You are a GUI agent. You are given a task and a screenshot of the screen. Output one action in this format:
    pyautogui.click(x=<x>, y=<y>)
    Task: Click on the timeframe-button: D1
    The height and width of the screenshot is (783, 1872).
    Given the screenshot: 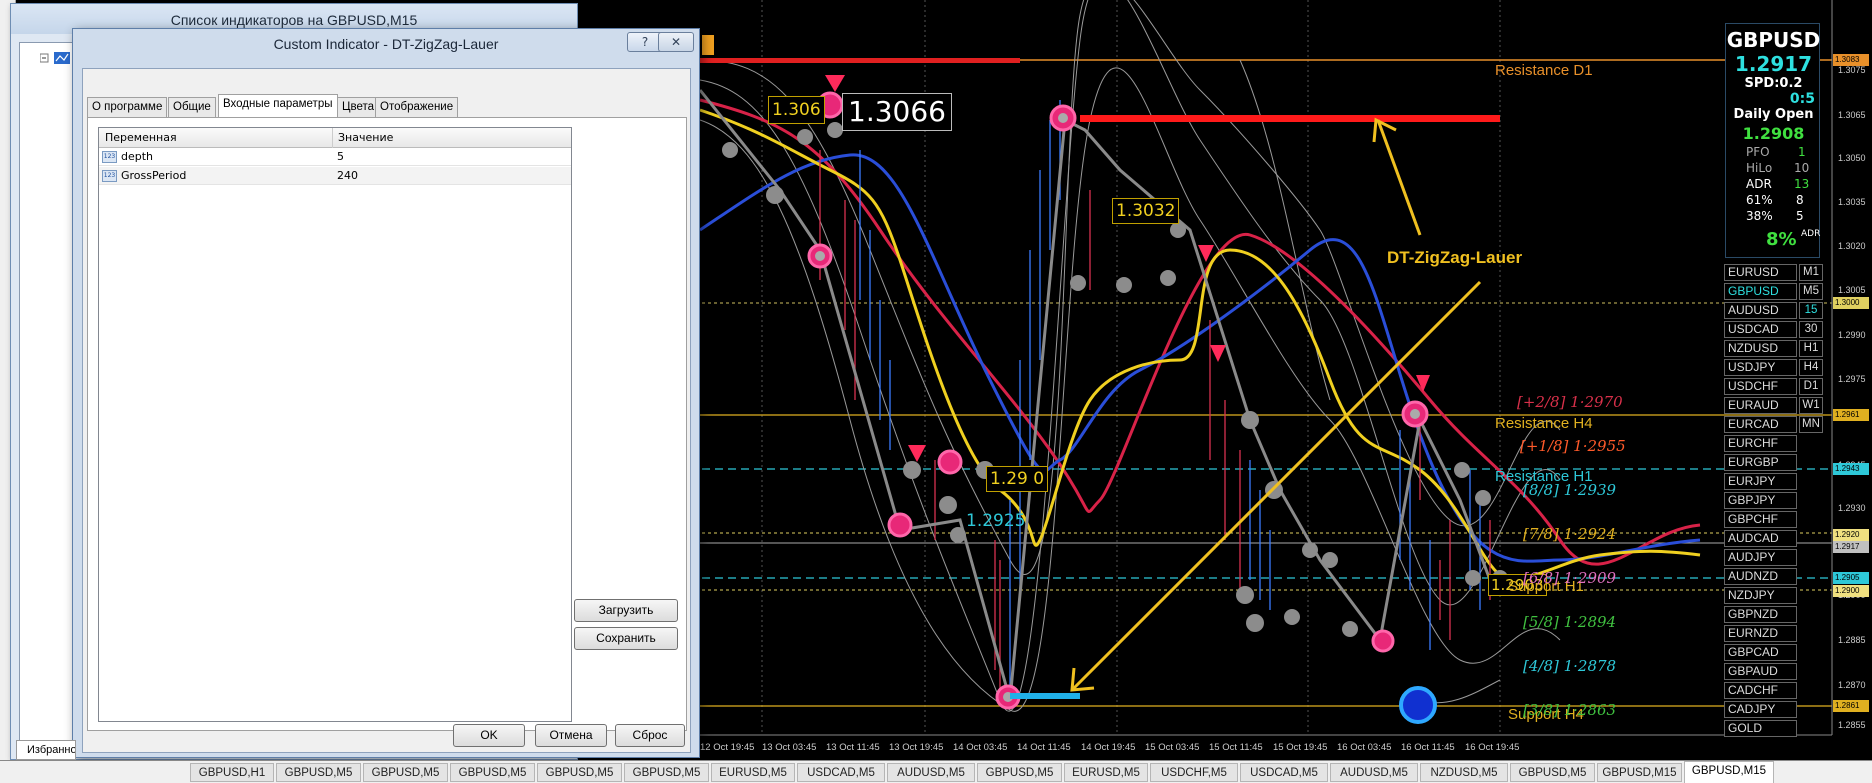 What is the action you would take?
    pyautogui.click(x=1811, y=386)
    